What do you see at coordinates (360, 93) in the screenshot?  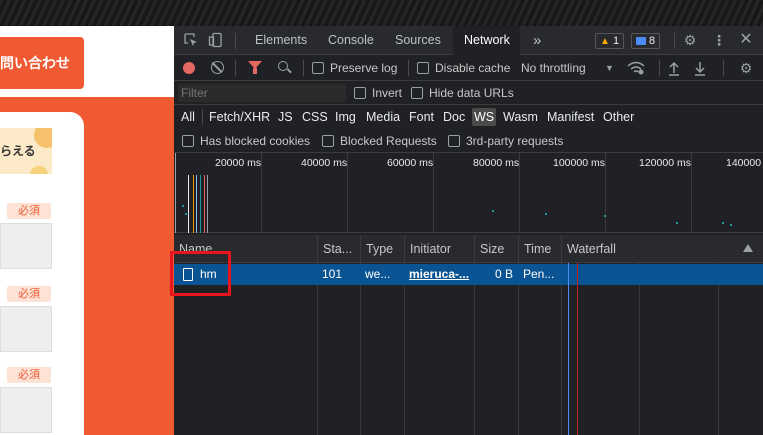 I see `invert-checkbox` at bounding box center [360, 93].